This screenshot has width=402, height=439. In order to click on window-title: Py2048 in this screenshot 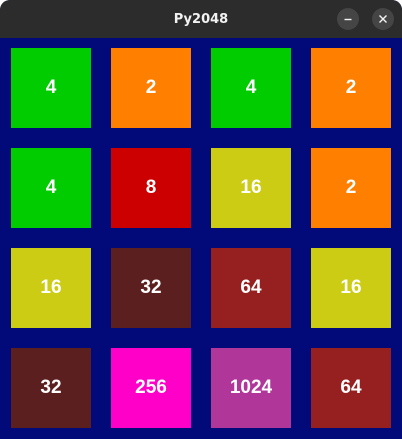, I will do `click(201, 19)`.